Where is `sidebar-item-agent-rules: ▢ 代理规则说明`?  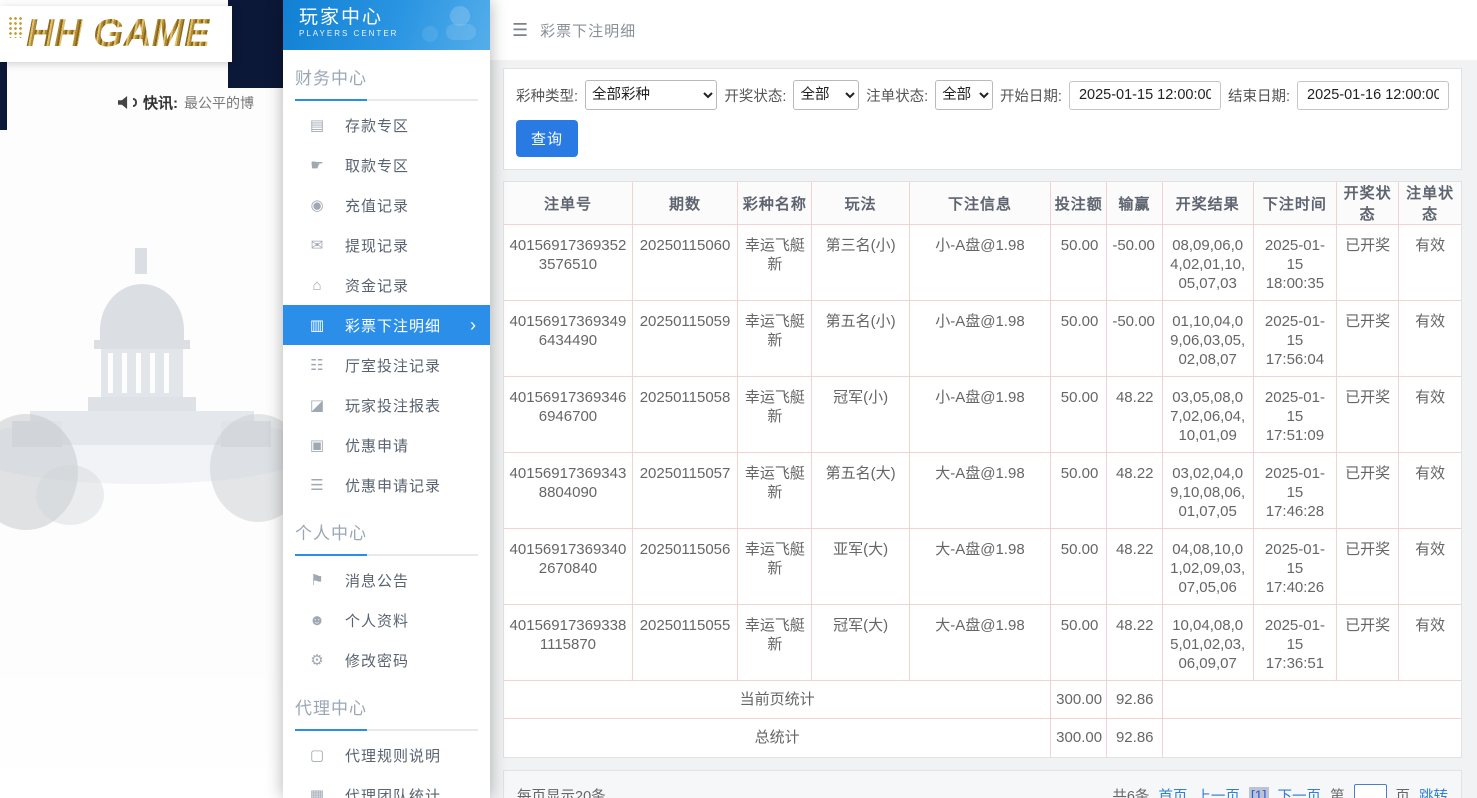
sidebar-item-agent-rules: ▢ 代理规则说明 is located at coordinates (386, 755).